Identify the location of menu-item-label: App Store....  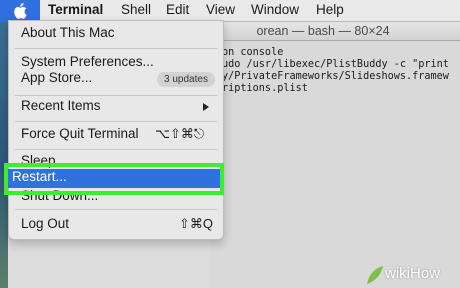
(57, 77).